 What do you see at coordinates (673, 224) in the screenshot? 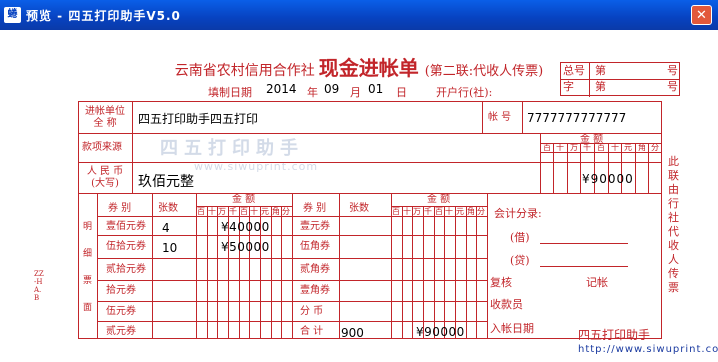
I see `side-note: 此联由行社代收人传票` at bounding box center [673, 224].